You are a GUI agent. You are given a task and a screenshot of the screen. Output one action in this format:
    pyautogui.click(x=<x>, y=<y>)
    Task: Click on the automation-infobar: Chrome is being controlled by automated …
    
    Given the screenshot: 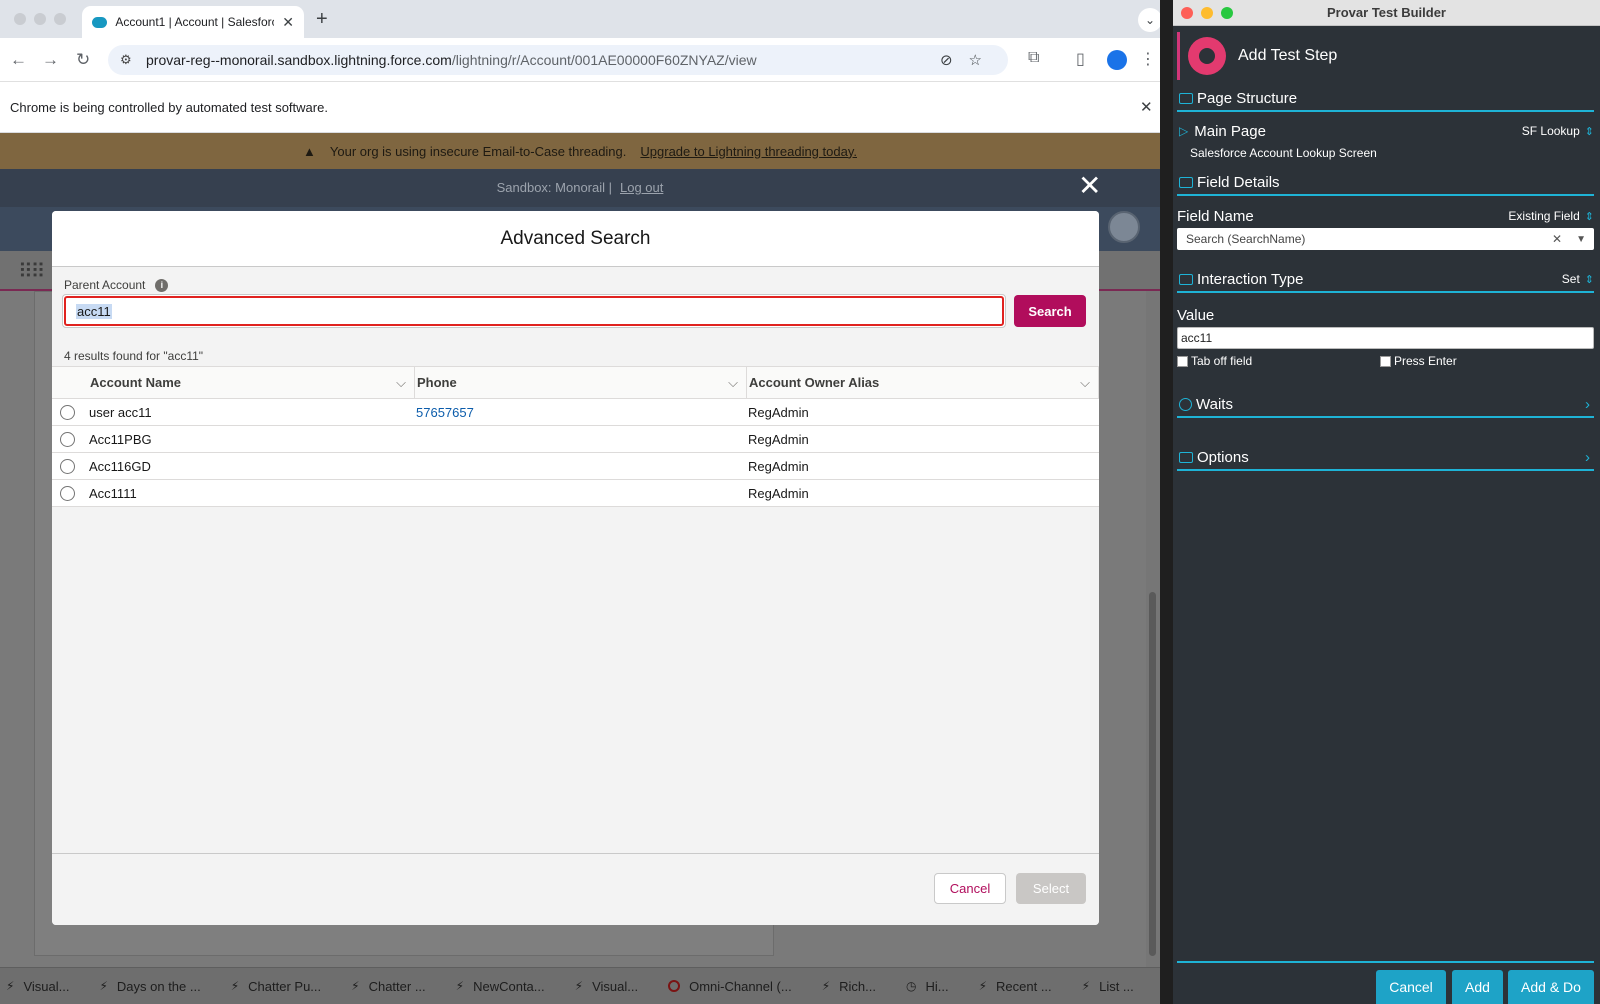 What is the action you would take?
    pyautogui.click(x=580, y=107)
    